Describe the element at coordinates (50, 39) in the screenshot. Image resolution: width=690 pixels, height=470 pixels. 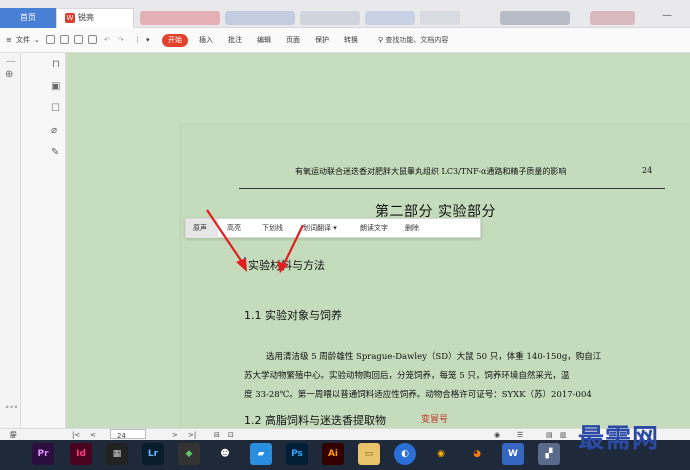
I see `open-icon` at that location.